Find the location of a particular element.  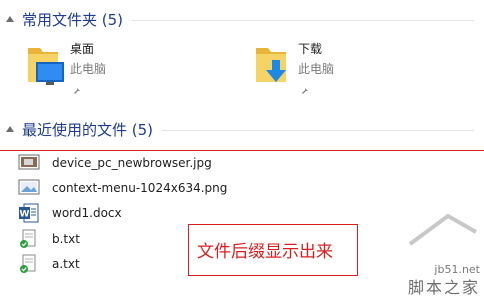

recent-files-header: 最近使用的文件 (5) is located at coordinates (242, 130).